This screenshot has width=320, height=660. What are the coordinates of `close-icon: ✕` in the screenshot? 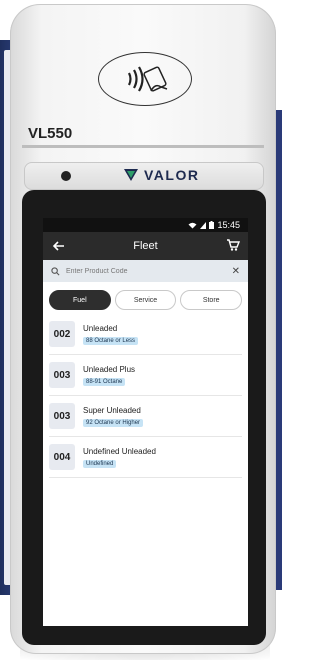 It's located at (236, 271).